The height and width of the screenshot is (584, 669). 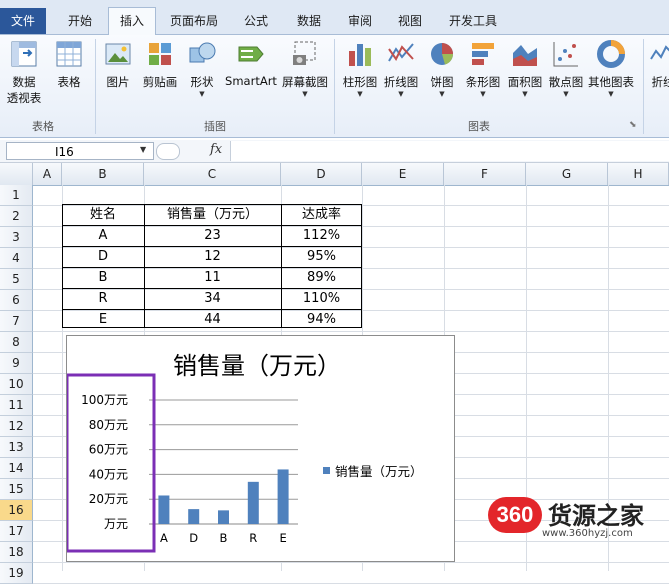 I want to click on column-header: E, so click(x=403, y=174).